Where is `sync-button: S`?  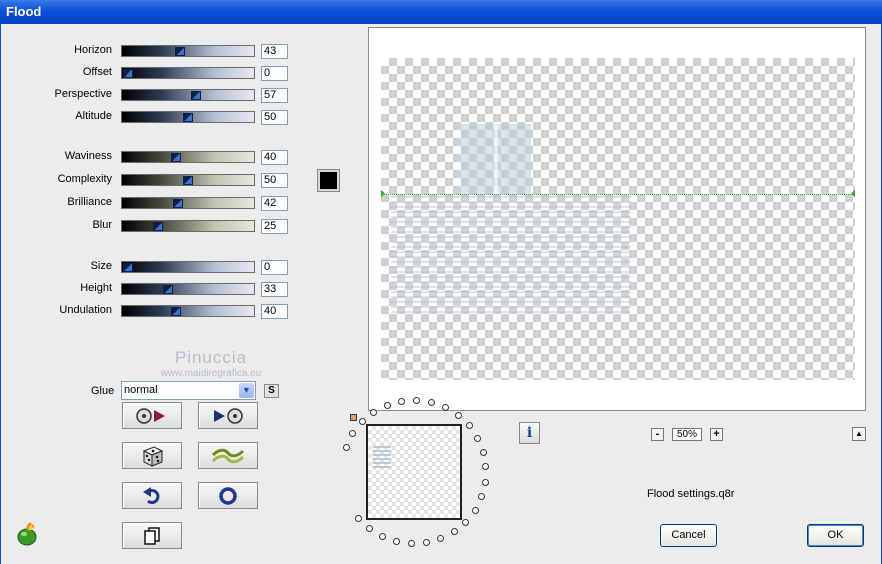 sync-button: S is located at coordinates (271, 391).